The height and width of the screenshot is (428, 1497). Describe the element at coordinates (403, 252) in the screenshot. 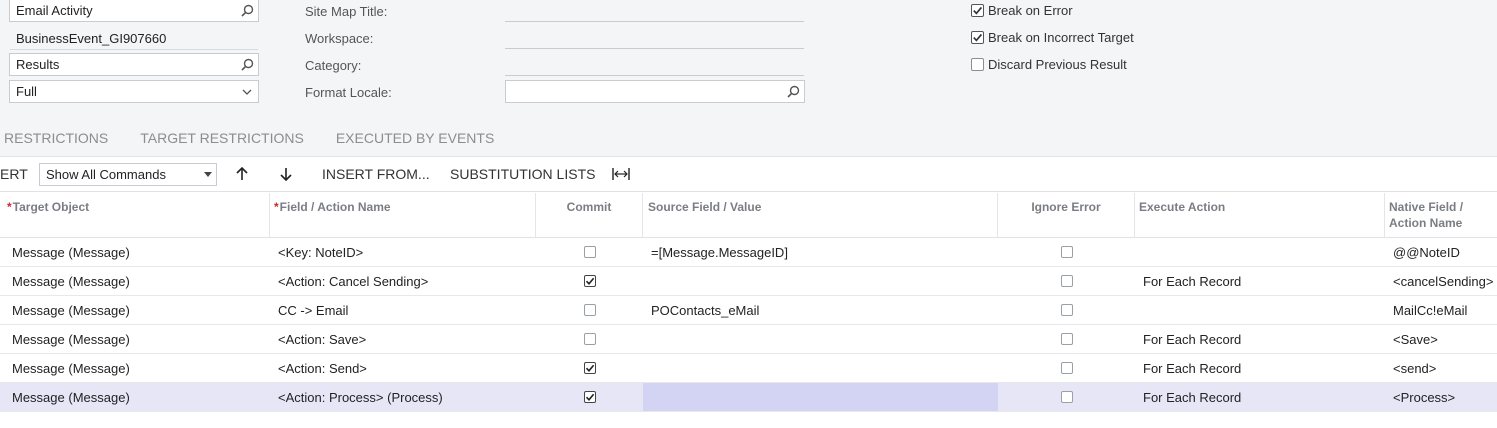

I see `field-action-name-cell: <Key: NoteID>` at that location.